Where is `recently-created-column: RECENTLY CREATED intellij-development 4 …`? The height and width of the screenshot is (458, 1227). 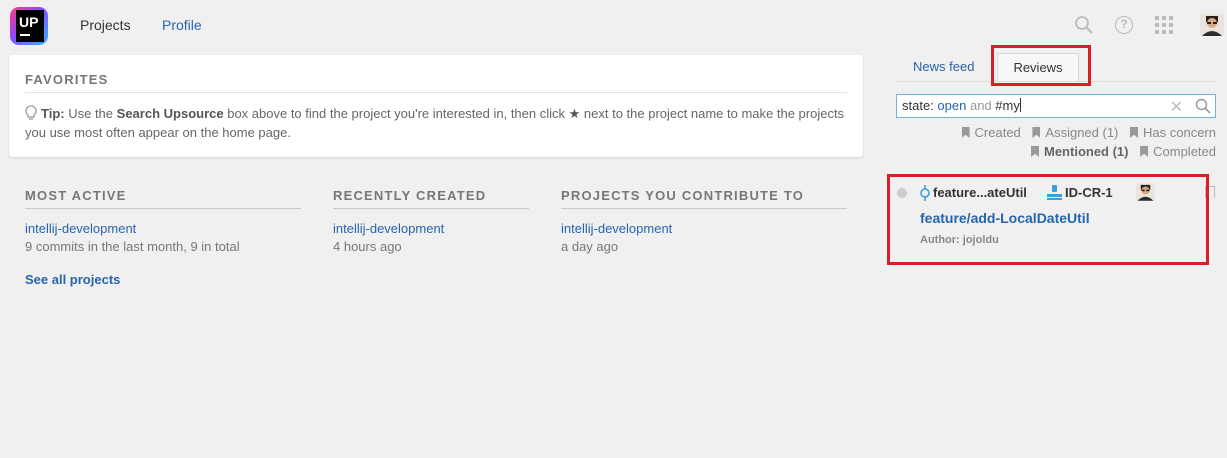
recently-created-column: RECENTLY CREATED intellij-development 4 … is located at coordinates (431, 221).